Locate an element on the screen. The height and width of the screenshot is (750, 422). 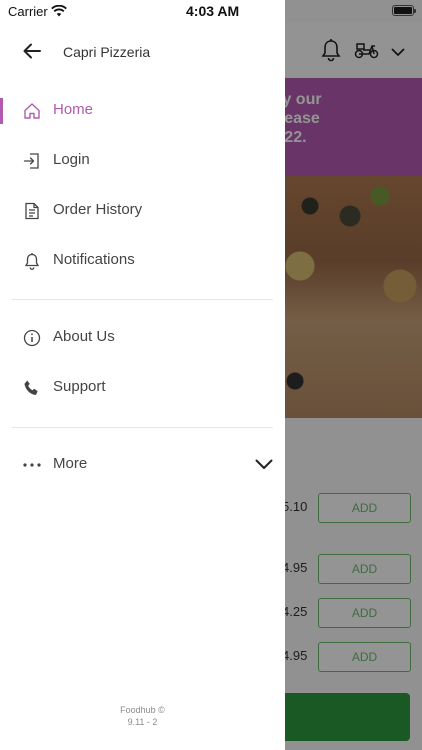
home-icon is located at coordinates (32, 111).